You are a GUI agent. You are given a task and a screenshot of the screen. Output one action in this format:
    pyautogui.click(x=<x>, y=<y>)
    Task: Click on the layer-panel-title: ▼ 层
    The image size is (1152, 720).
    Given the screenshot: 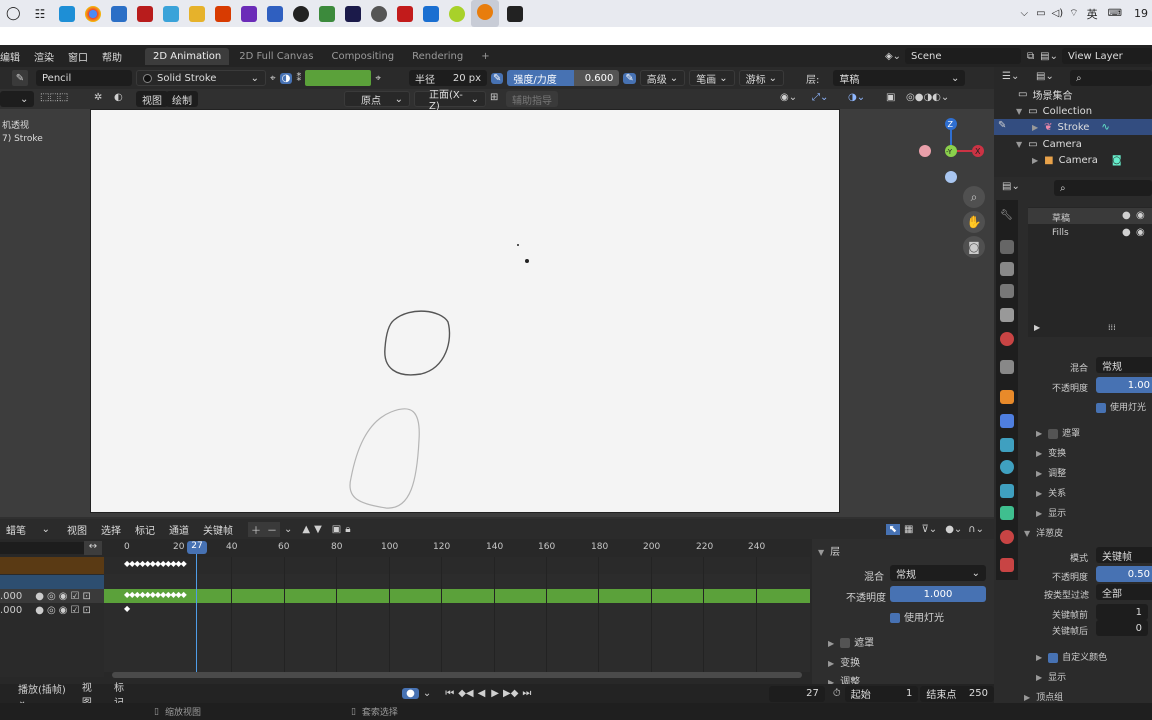 What is the action you would take?
    pyautogui.click(x=829, y=550)
    